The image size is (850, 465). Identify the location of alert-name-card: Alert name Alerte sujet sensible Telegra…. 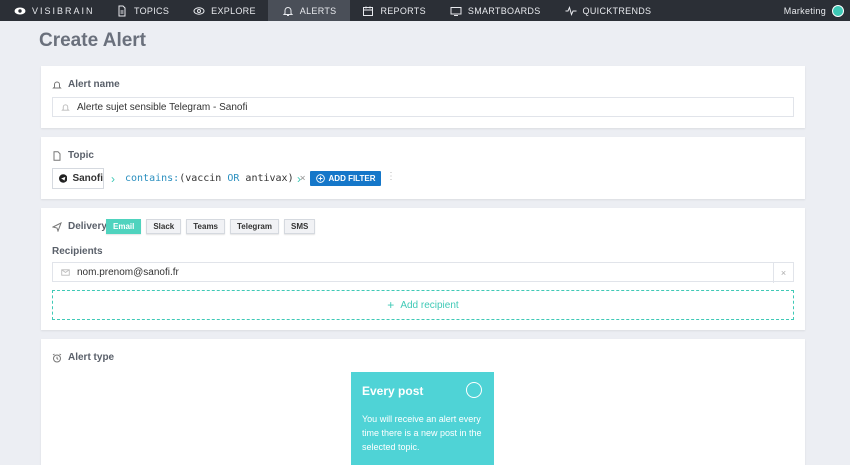
(423, 97).